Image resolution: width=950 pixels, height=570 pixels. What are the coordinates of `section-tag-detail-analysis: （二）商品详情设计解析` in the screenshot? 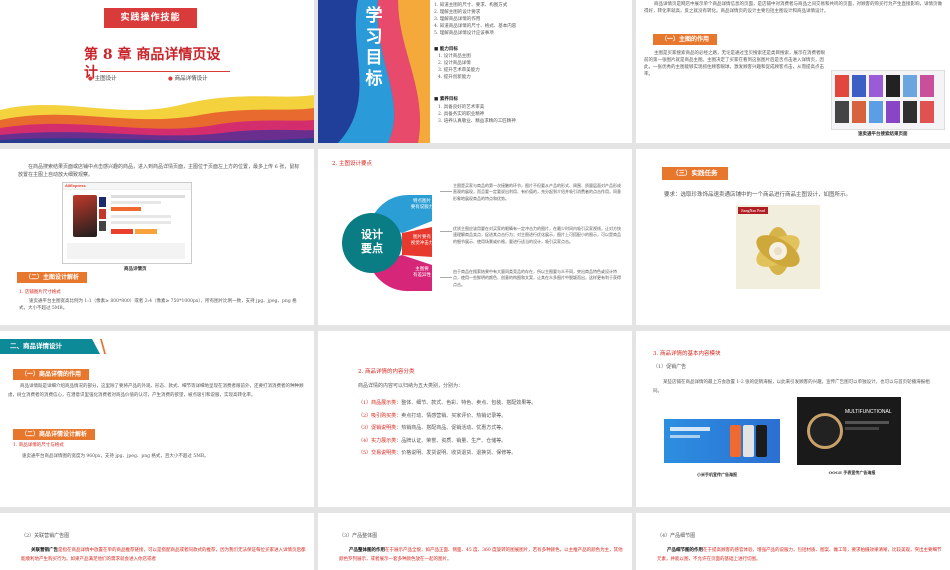 It's located at (54, 434).